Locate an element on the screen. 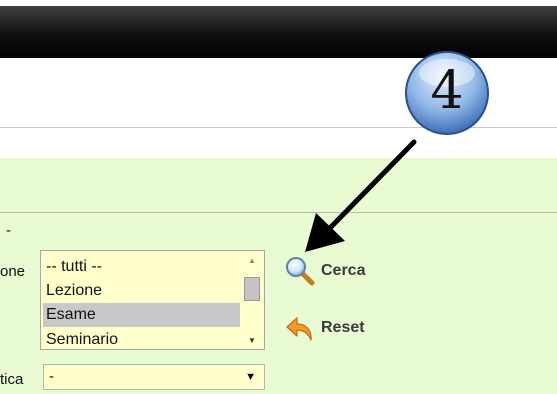 This screenshot has height=394, width=557. second-select-value: - is located at coordinates (51, 376).